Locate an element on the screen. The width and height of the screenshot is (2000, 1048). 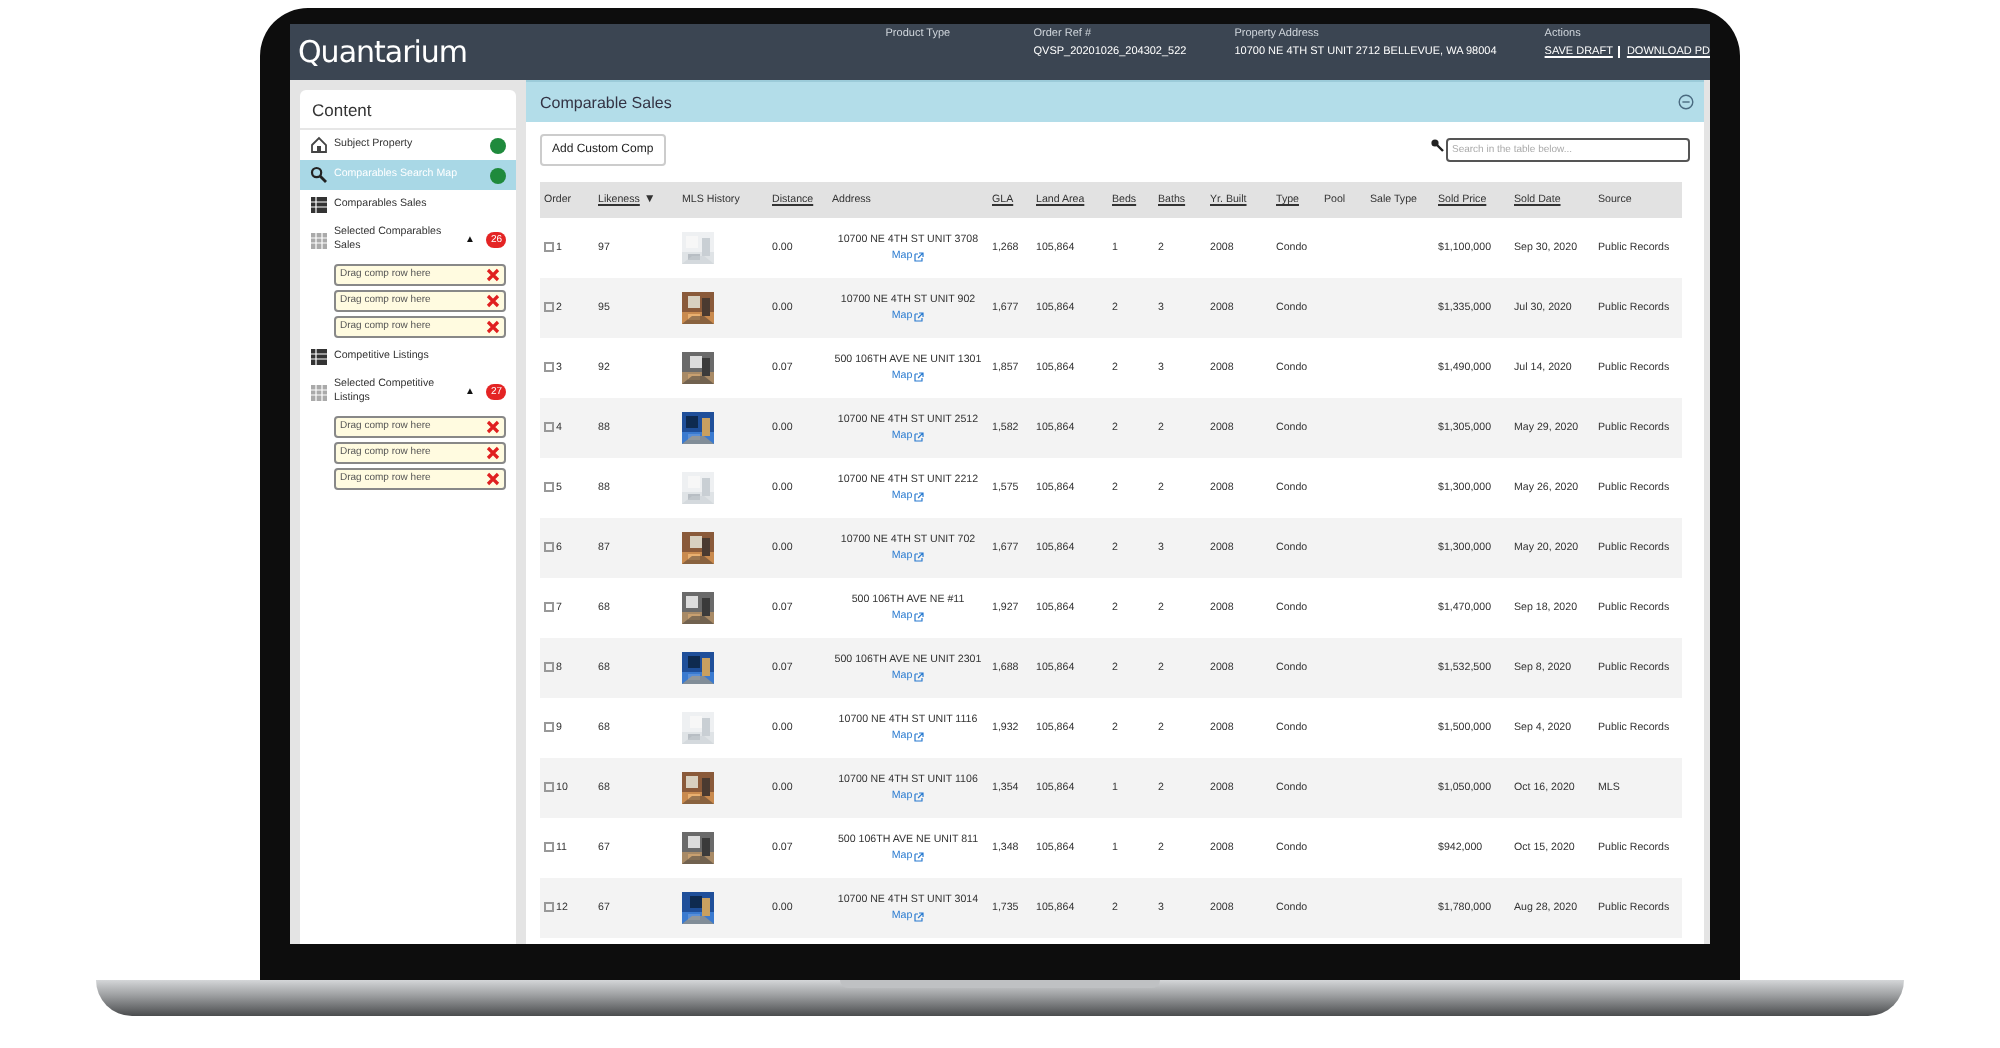
sidebar-title: Content is located at coordinates (408, 110).